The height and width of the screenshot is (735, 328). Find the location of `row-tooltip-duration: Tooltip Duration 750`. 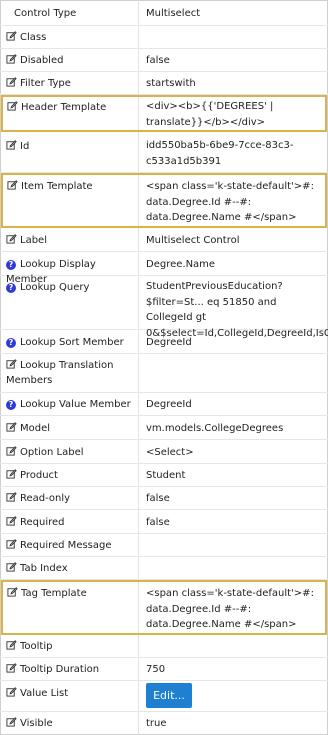

row-tooltip-duration: Tooltip Duration 750 is located at coordinates (164, 669).